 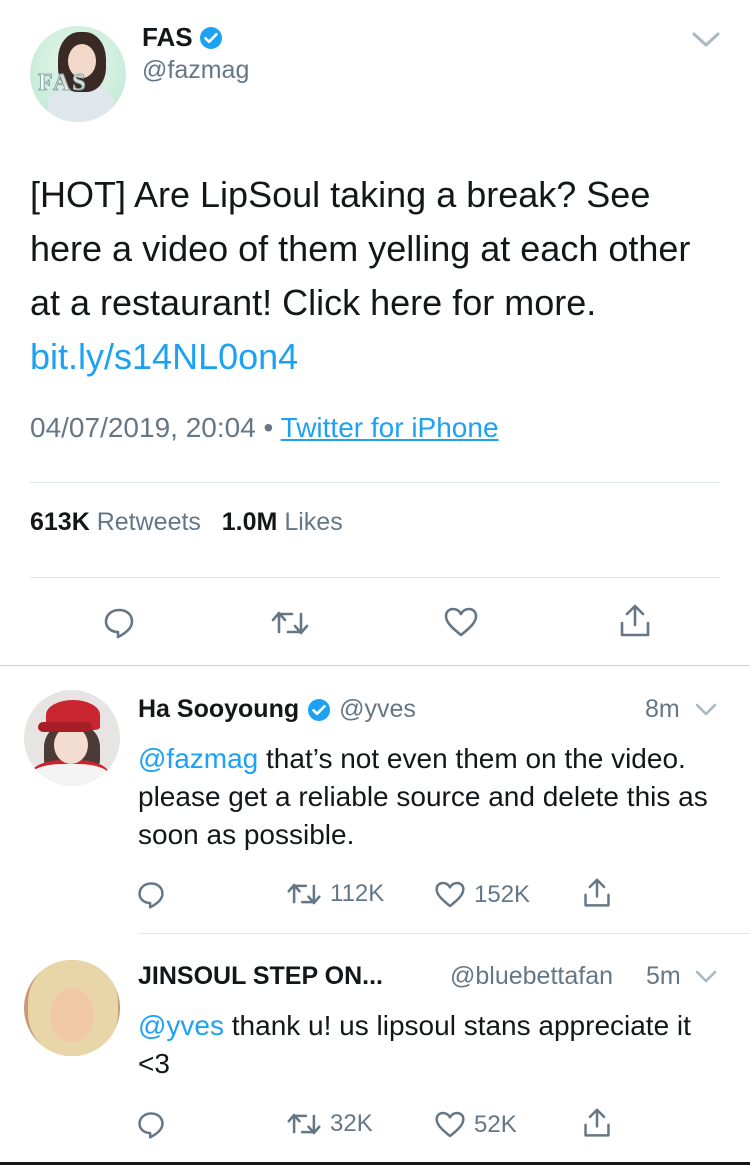 What do you see at coordinates (164, 356) in the screenshot?
I see `tweet-link: bit.ly/s14NL0on4` at bounding box center [164, 356].